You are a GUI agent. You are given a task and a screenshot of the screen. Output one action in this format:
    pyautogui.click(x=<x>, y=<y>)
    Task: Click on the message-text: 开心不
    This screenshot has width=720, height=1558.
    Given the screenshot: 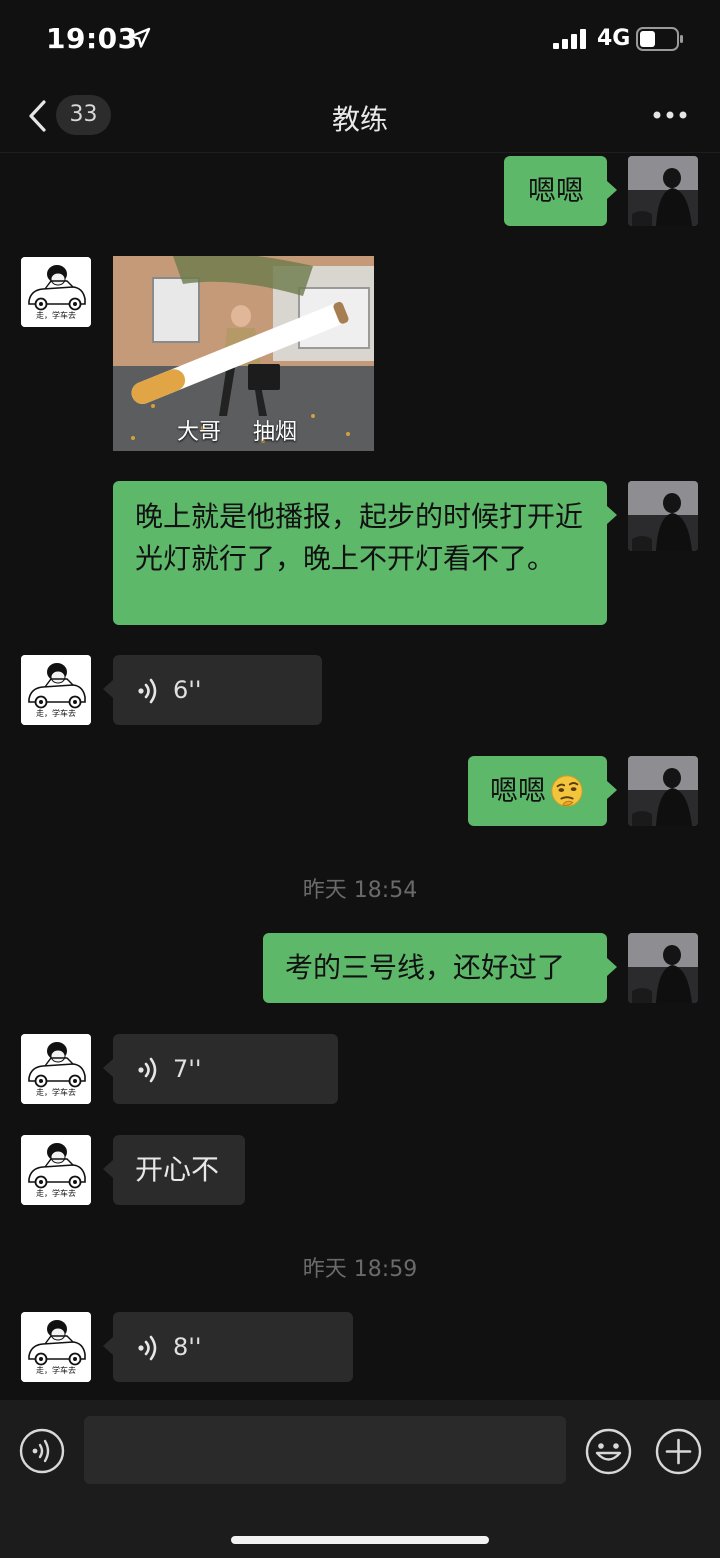 What is the action you would take?
    pyautogui.click(x=177, y=1169)
    